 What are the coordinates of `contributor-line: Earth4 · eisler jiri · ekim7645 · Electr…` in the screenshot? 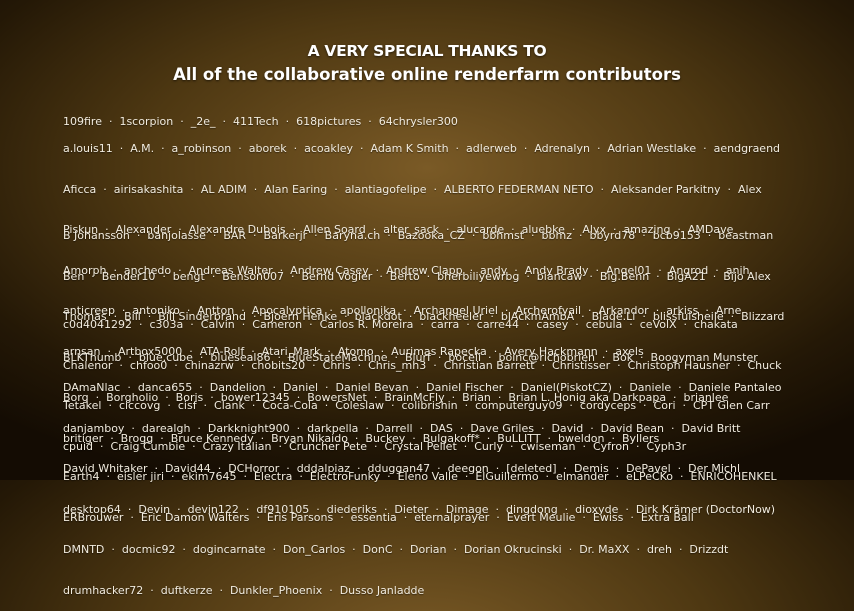 It's located at (420, 476).